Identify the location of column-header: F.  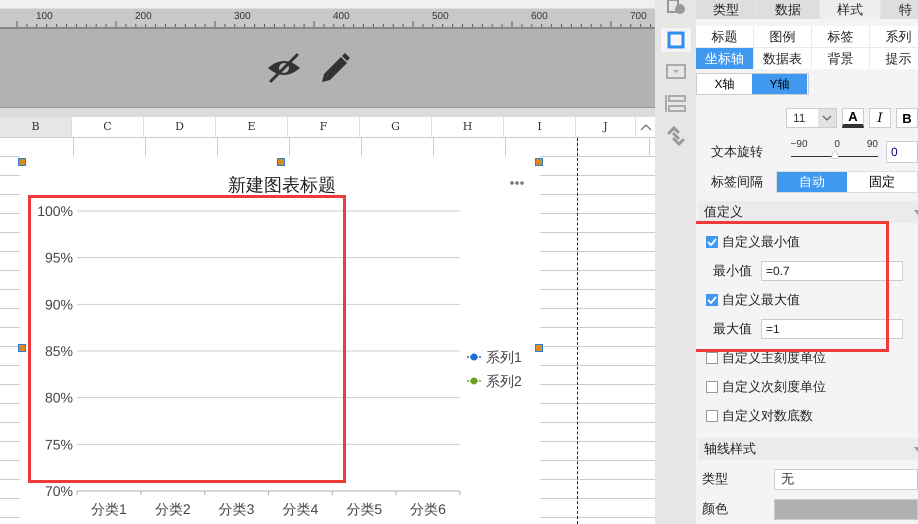
(324, 127).